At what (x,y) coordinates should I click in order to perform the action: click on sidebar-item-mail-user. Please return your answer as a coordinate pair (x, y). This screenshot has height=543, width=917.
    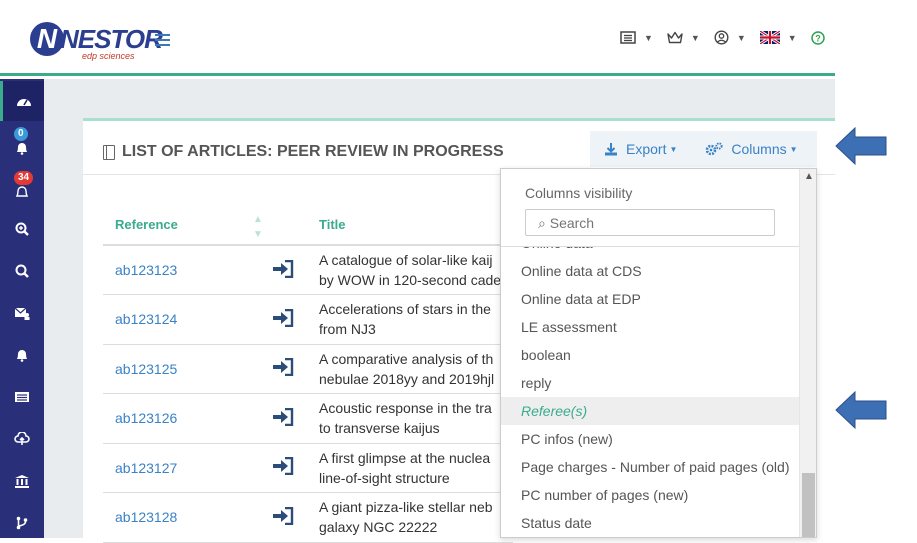
    Looking at the image, I should click on (22, 313).